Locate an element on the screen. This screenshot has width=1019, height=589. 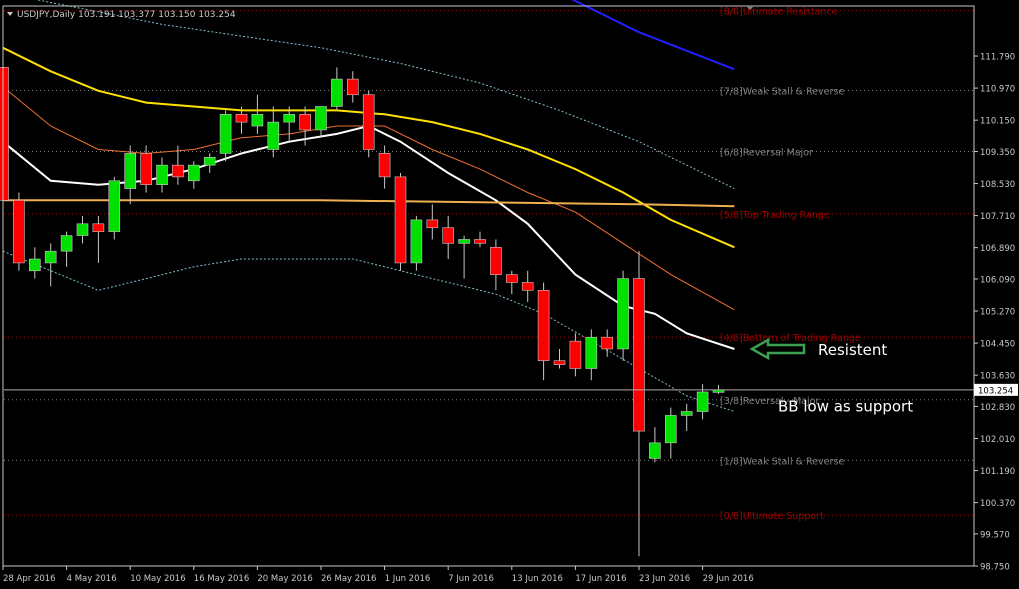
y-tick-label: 110.150 is located at coordinates (997, 122).